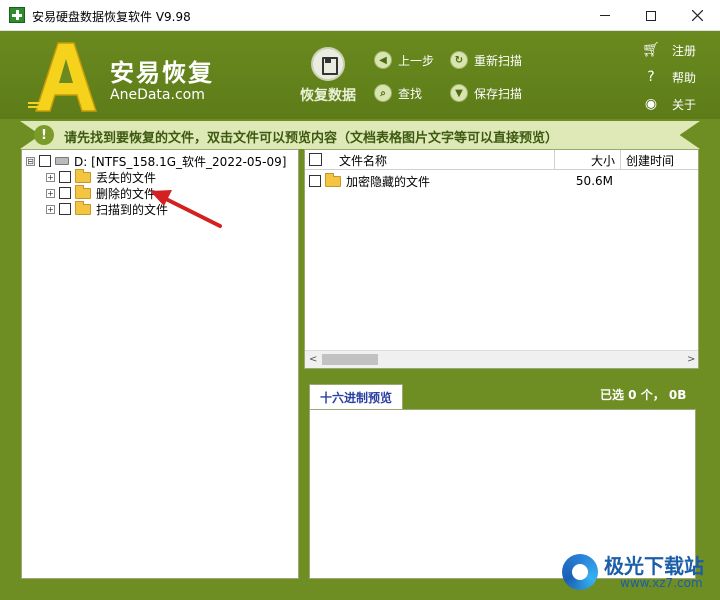 This screenshot has height=600, width=720. I want to click on help-link: ? 帮助, so click(669, 77).